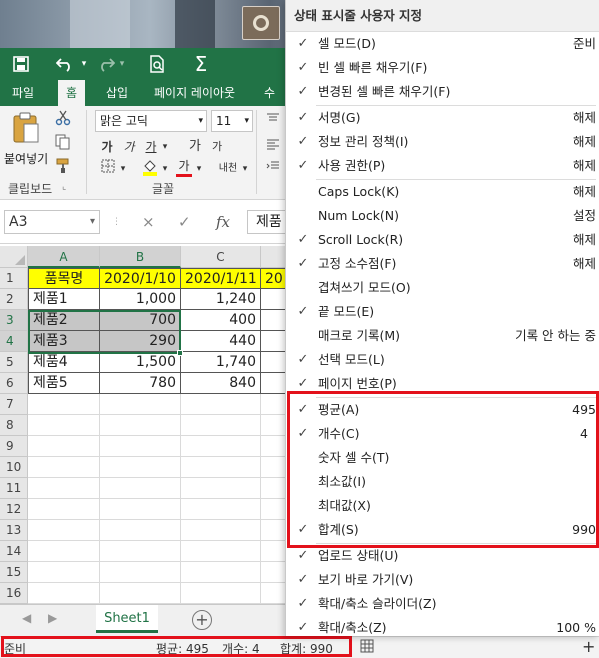  What do you see at coordinates (442, 44) in the screenshot?
I see `menu-item: ✓ 셀 모드(D) 준비` at bounding box center [442, 44].